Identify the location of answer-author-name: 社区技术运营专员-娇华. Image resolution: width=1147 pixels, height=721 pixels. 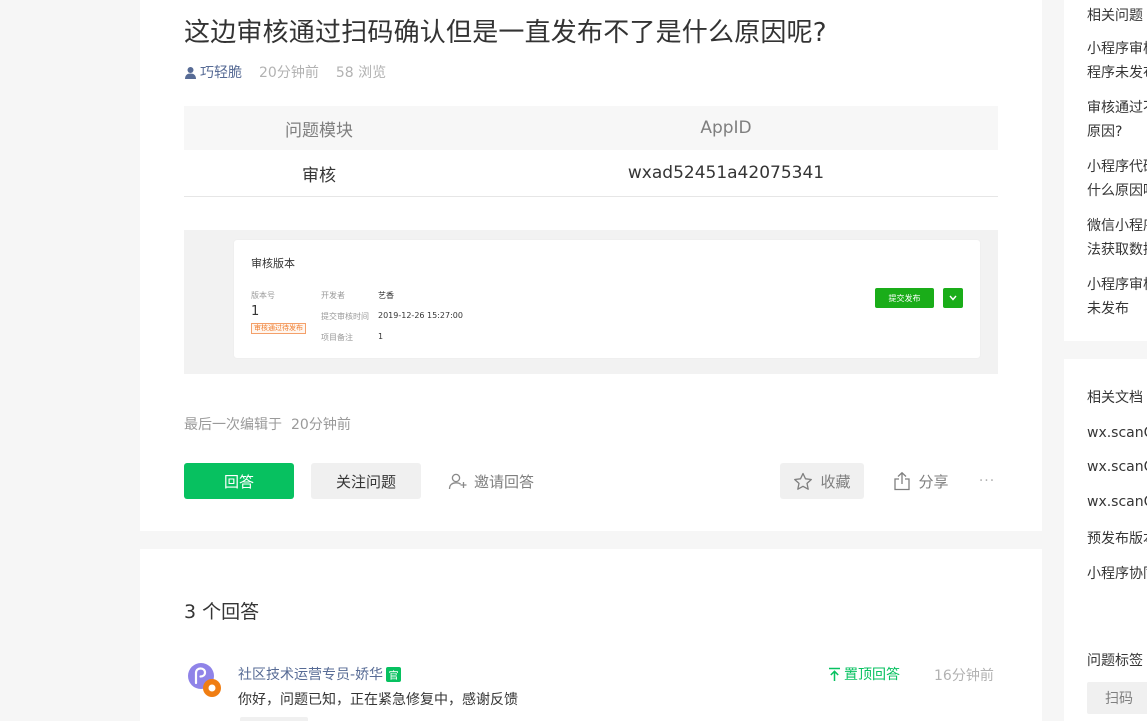
(311, 675).